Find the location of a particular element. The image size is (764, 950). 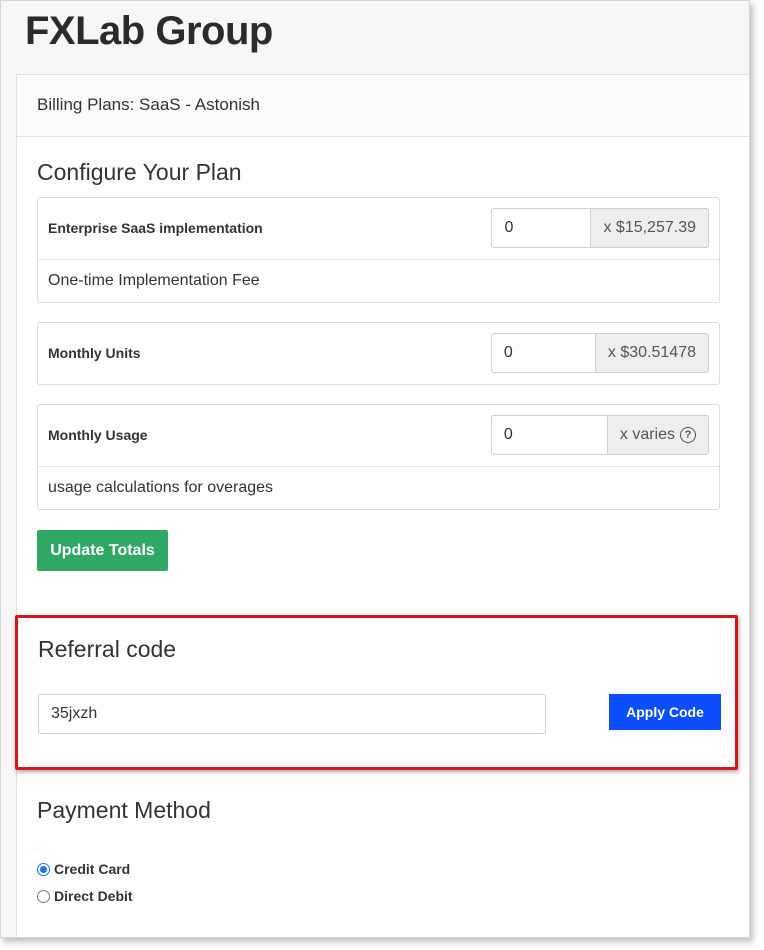

brand-title: FXLab Group is located at coordinates (149, 31).